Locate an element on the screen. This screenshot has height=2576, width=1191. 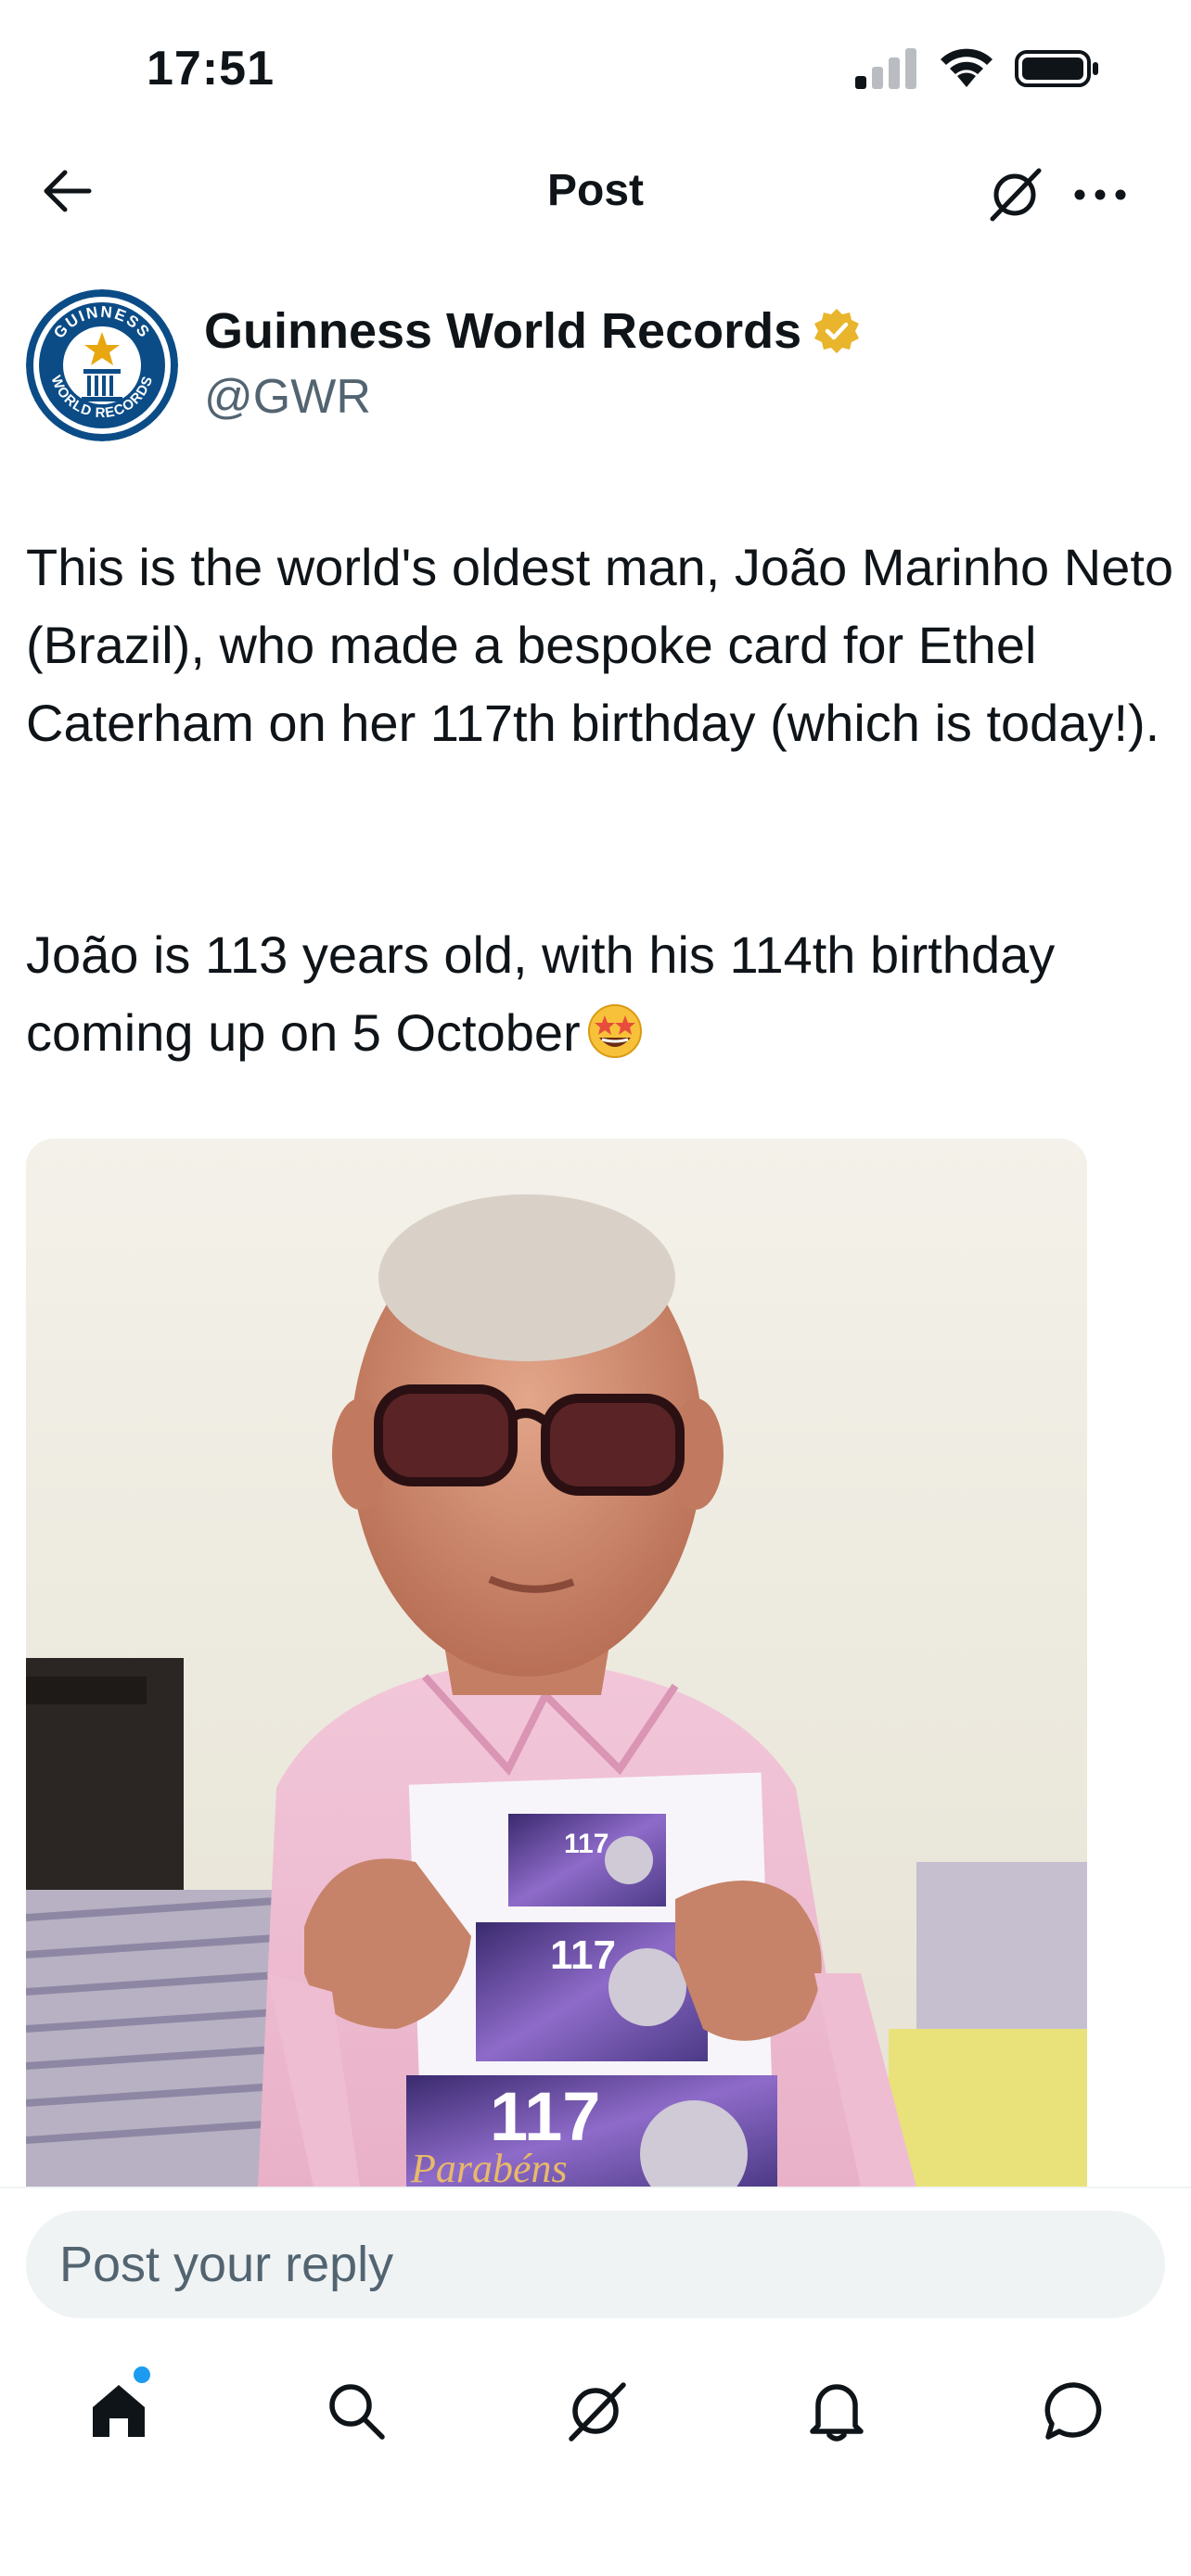
more-options-button is located at coordinates (1100, 194).